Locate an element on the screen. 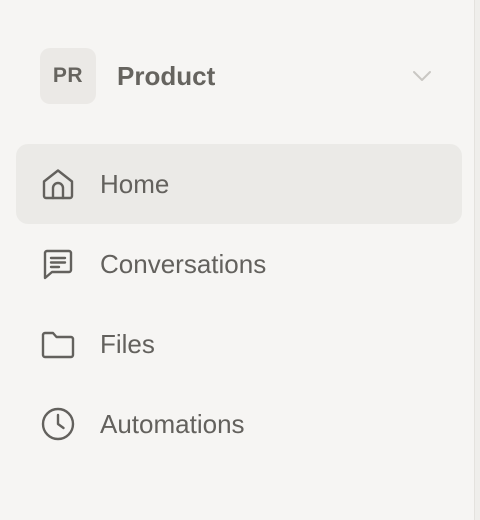 The image size is (480, 520). sidebar-item-label: Automations is located at coordinates (172, 423).